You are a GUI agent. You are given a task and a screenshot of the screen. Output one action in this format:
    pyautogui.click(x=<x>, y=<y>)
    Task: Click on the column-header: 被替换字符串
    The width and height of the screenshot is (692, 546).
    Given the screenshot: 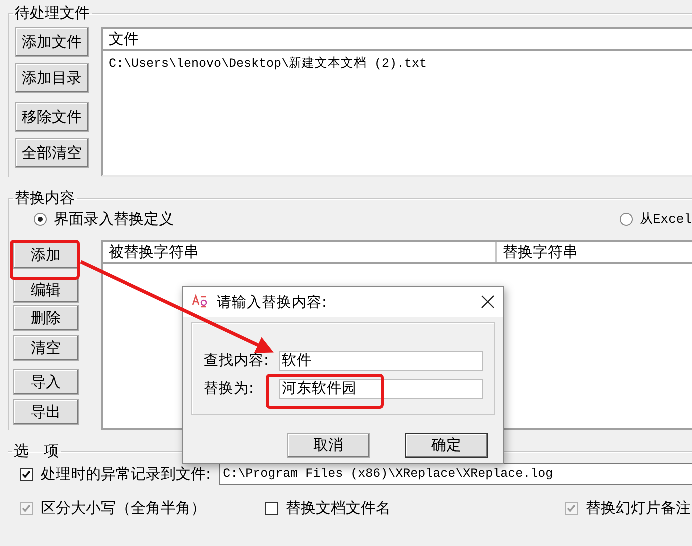 What is the action you would take?
    pyautogui.click(x=300, y=252)
    